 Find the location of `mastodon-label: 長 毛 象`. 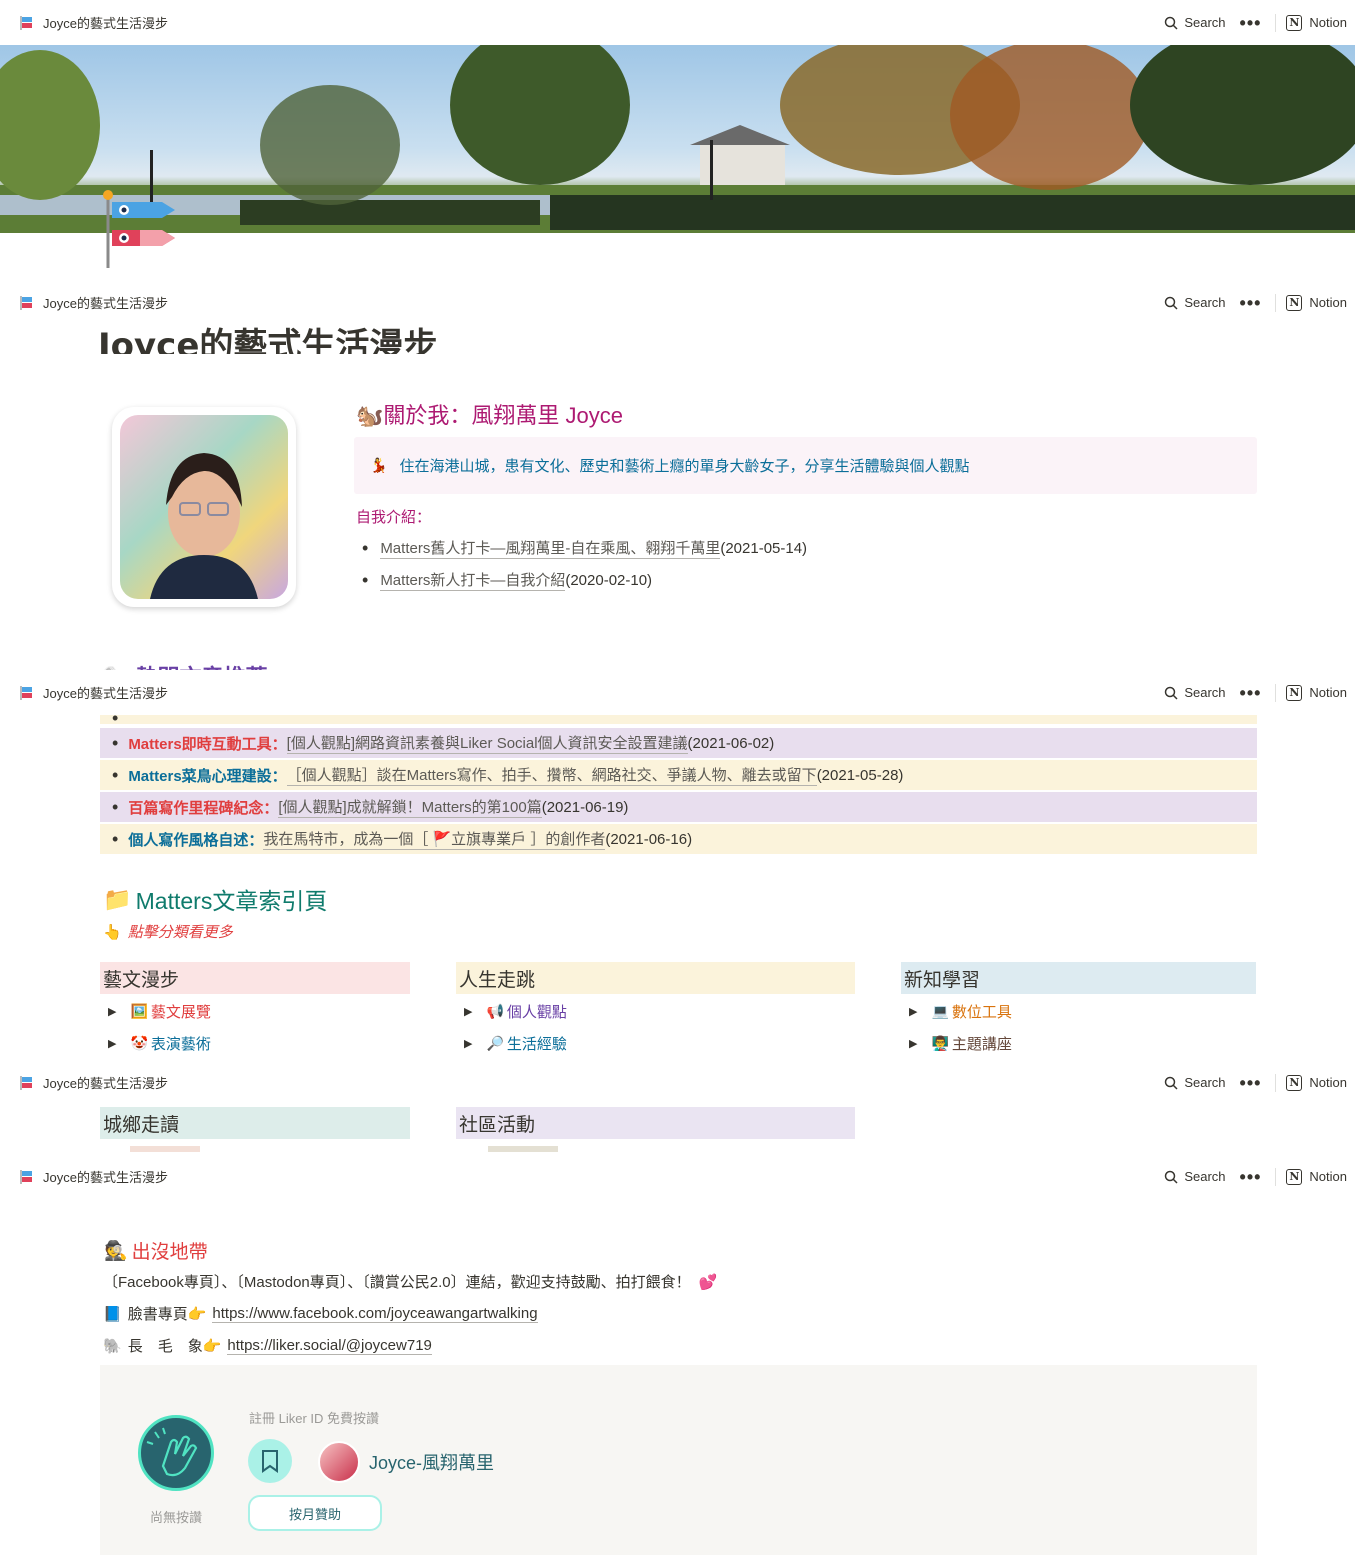

mastodon-label: 長 毛 象 is located at coordinates (165, 1346).